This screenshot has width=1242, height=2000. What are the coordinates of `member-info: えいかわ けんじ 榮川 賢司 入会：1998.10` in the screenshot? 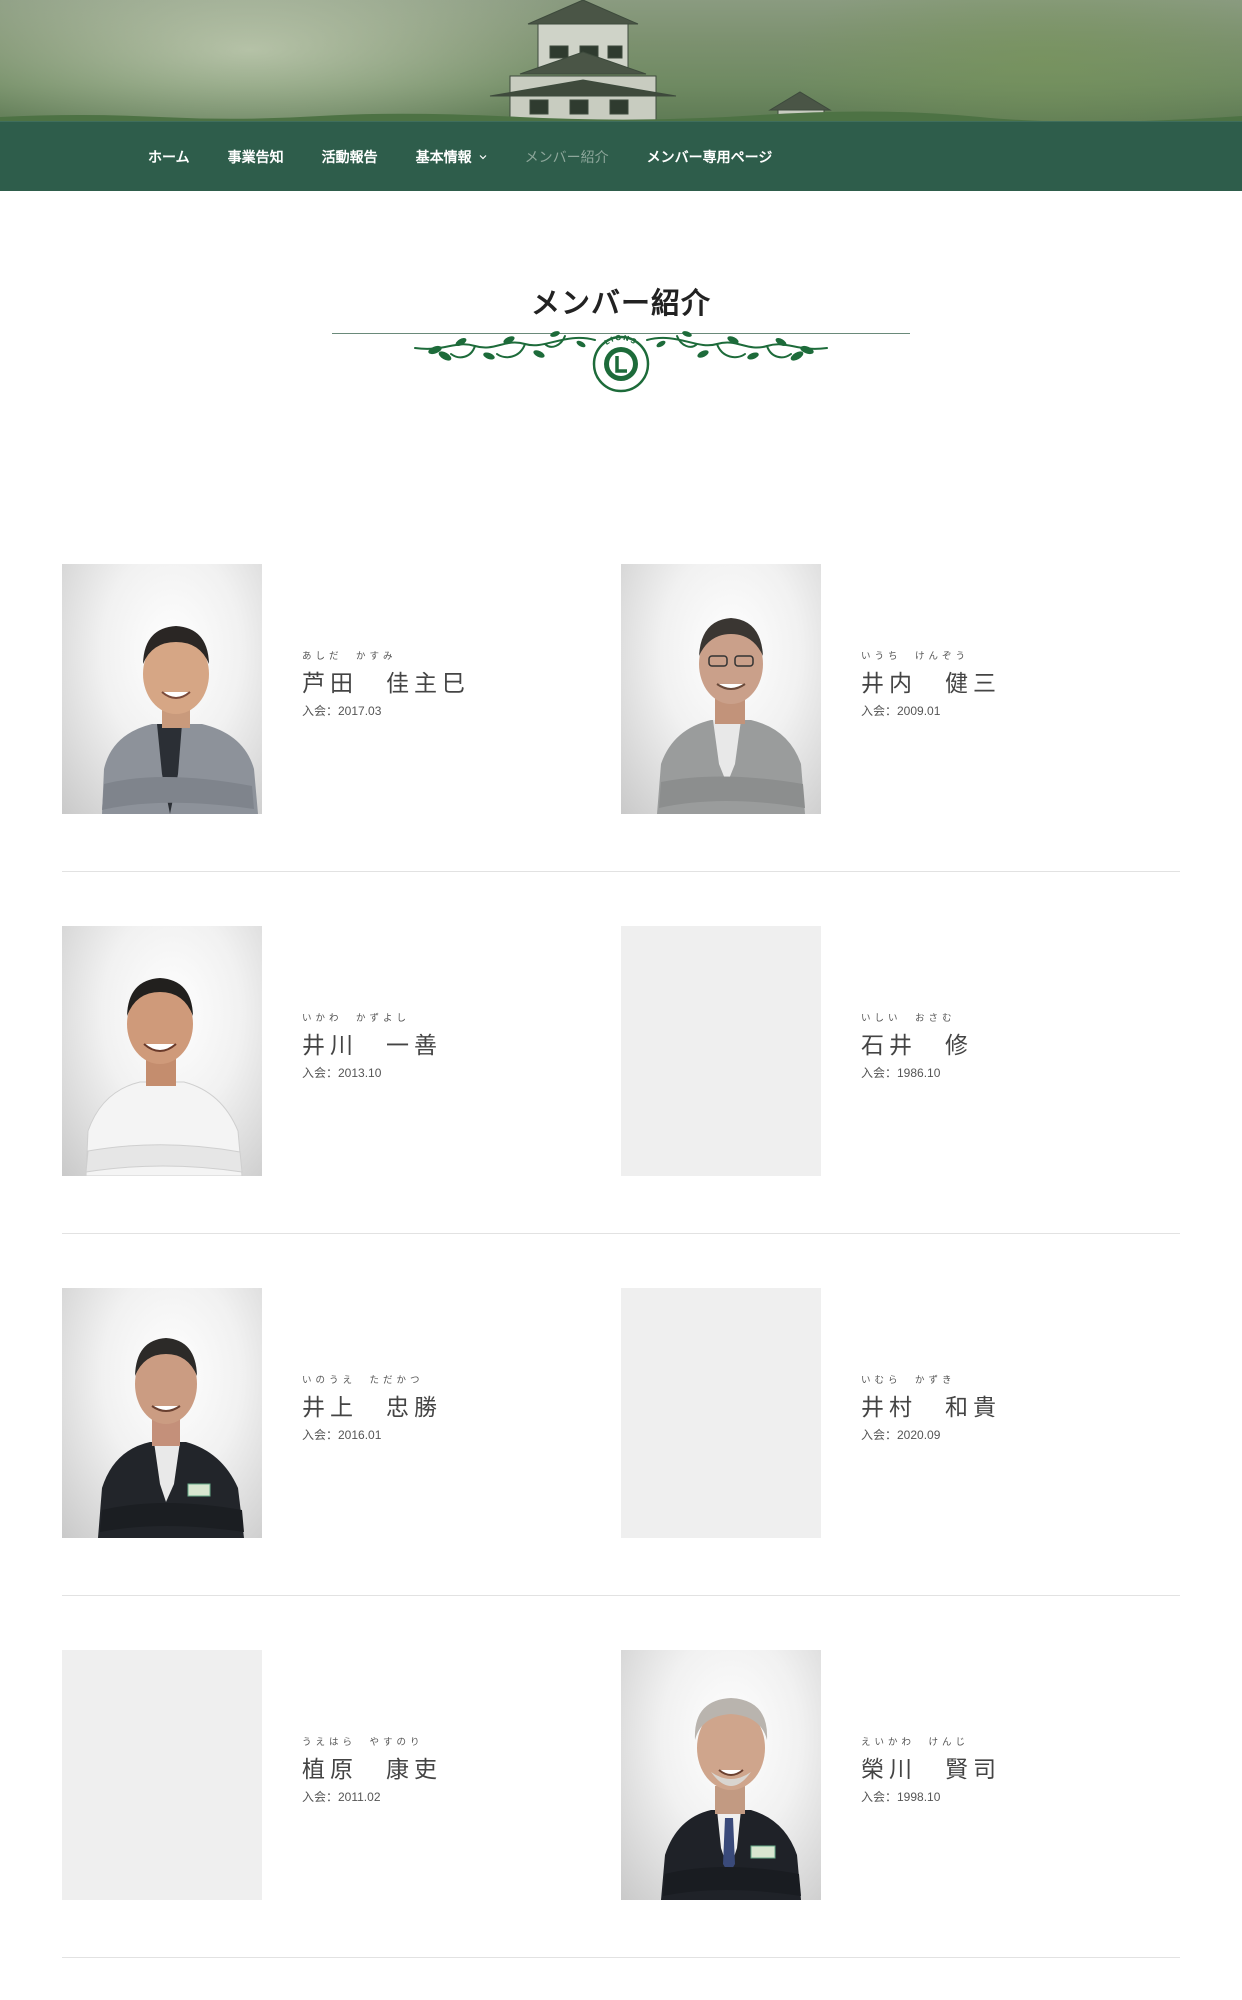 It's located at (931, 1769).